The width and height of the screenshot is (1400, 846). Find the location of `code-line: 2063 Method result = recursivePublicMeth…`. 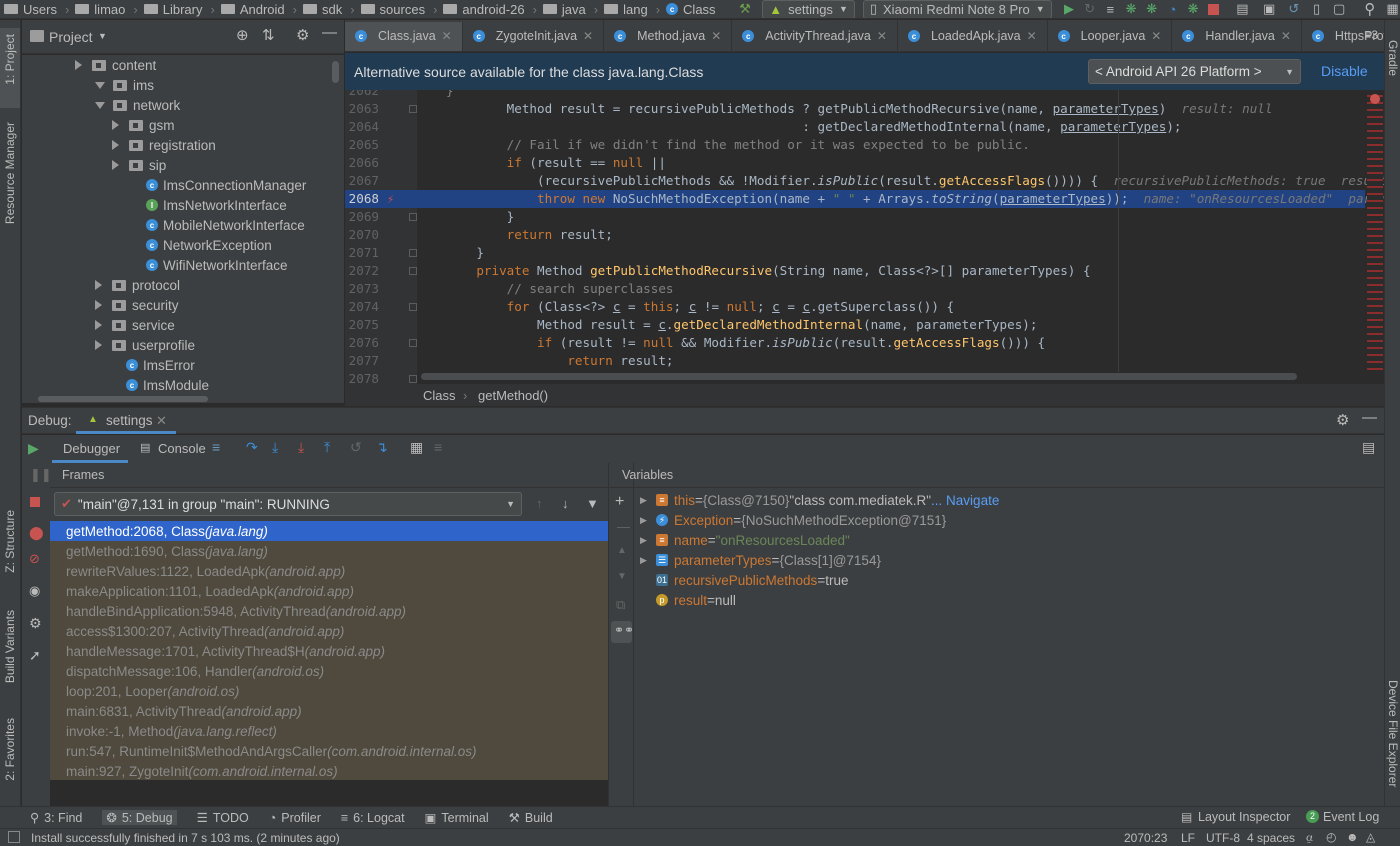

code-line: 2063 Method result = recursivePublicMeth… is located at coordinates (855, 109).